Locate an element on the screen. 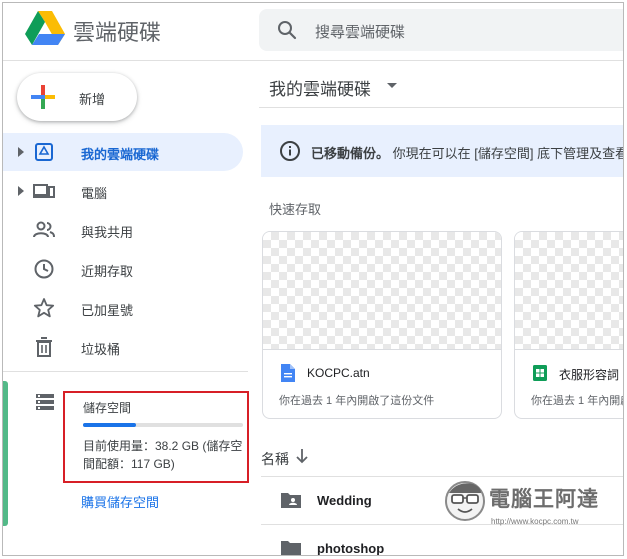  new-button-label: 新增 is located at coordinates (92, 99).